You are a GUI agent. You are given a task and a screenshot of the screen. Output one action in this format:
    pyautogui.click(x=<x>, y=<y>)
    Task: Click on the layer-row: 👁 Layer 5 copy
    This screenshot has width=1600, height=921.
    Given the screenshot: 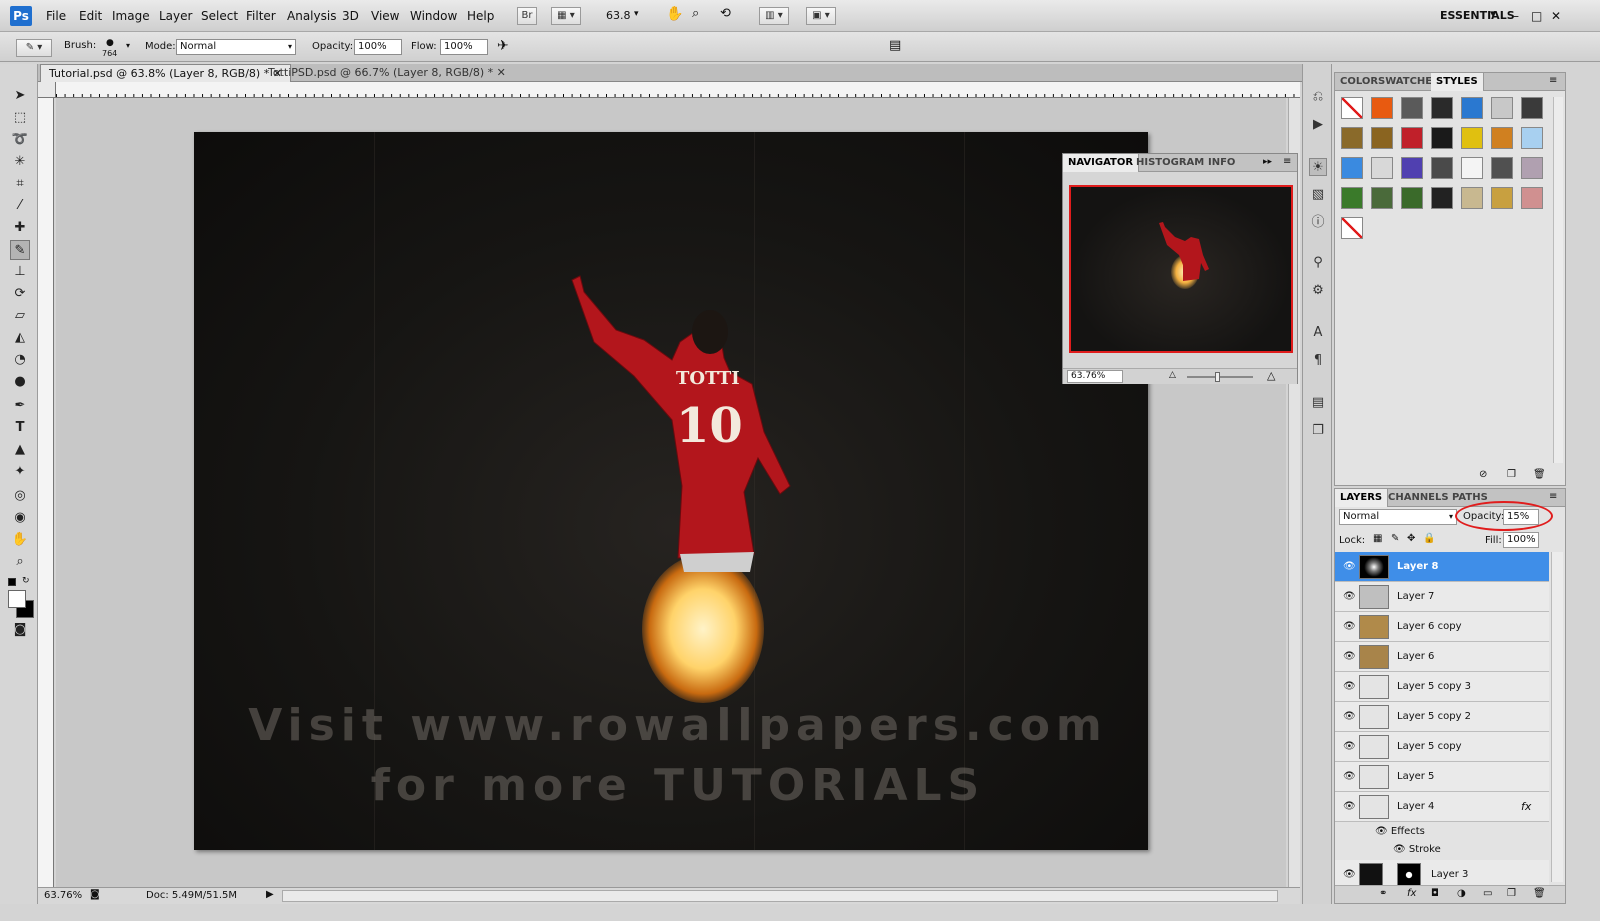 What is the action you would take?
    pyautogui.click(x=1442, y=747)
    